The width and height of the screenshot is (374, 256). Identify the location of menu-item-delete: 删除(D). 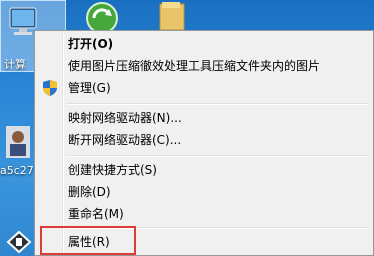
(204, 192).